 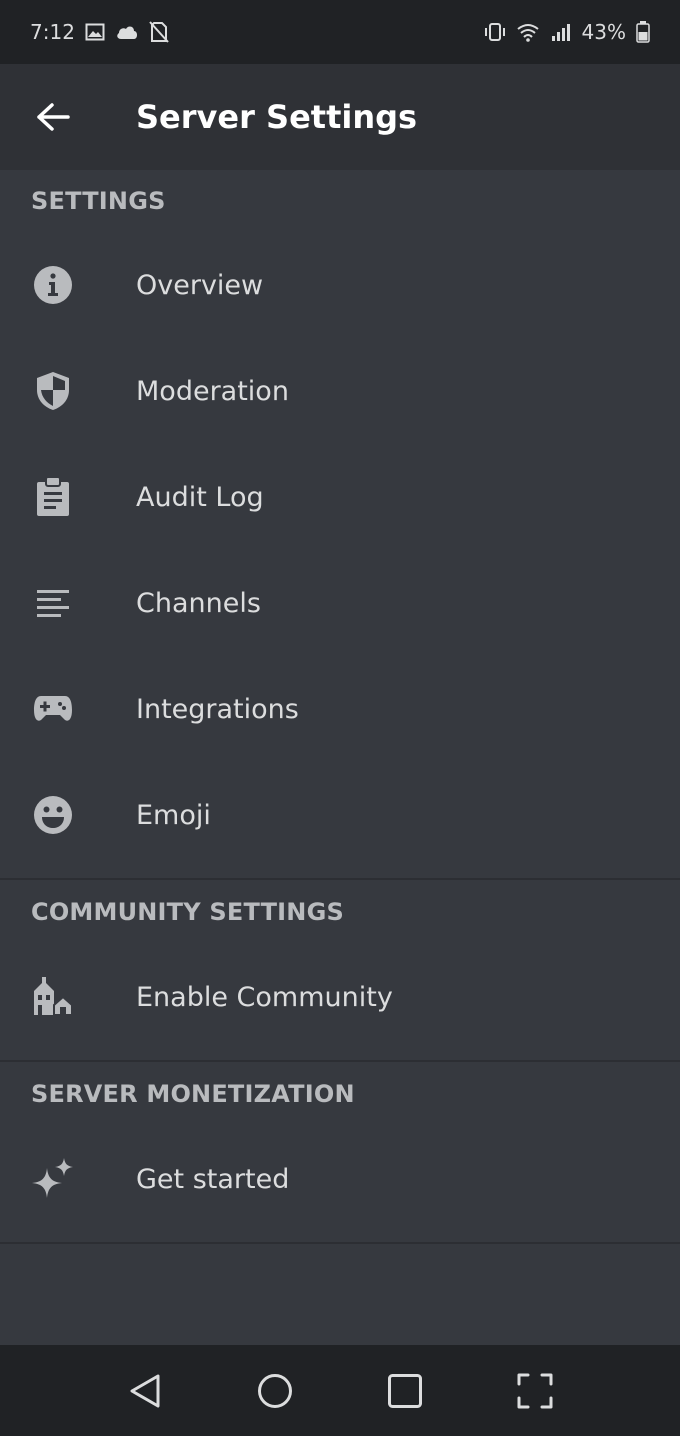 What do you see at coordinates (53, 709) in the screenshot?
I see `gamepad-icon` at bounding box center [53, 709].